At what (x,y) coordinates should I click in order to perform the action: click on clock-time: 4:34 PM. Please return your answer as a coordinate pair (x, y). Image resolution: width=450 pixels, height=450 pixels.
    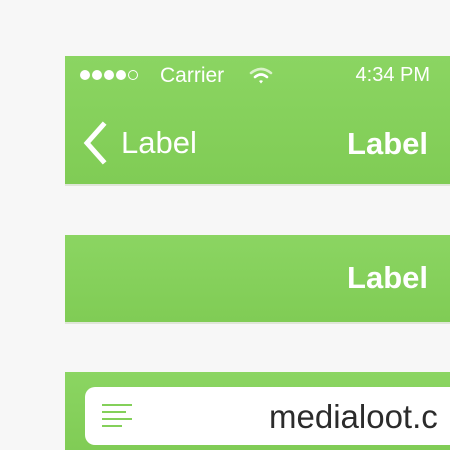
    Looking at the image, I should click on (392, 75).